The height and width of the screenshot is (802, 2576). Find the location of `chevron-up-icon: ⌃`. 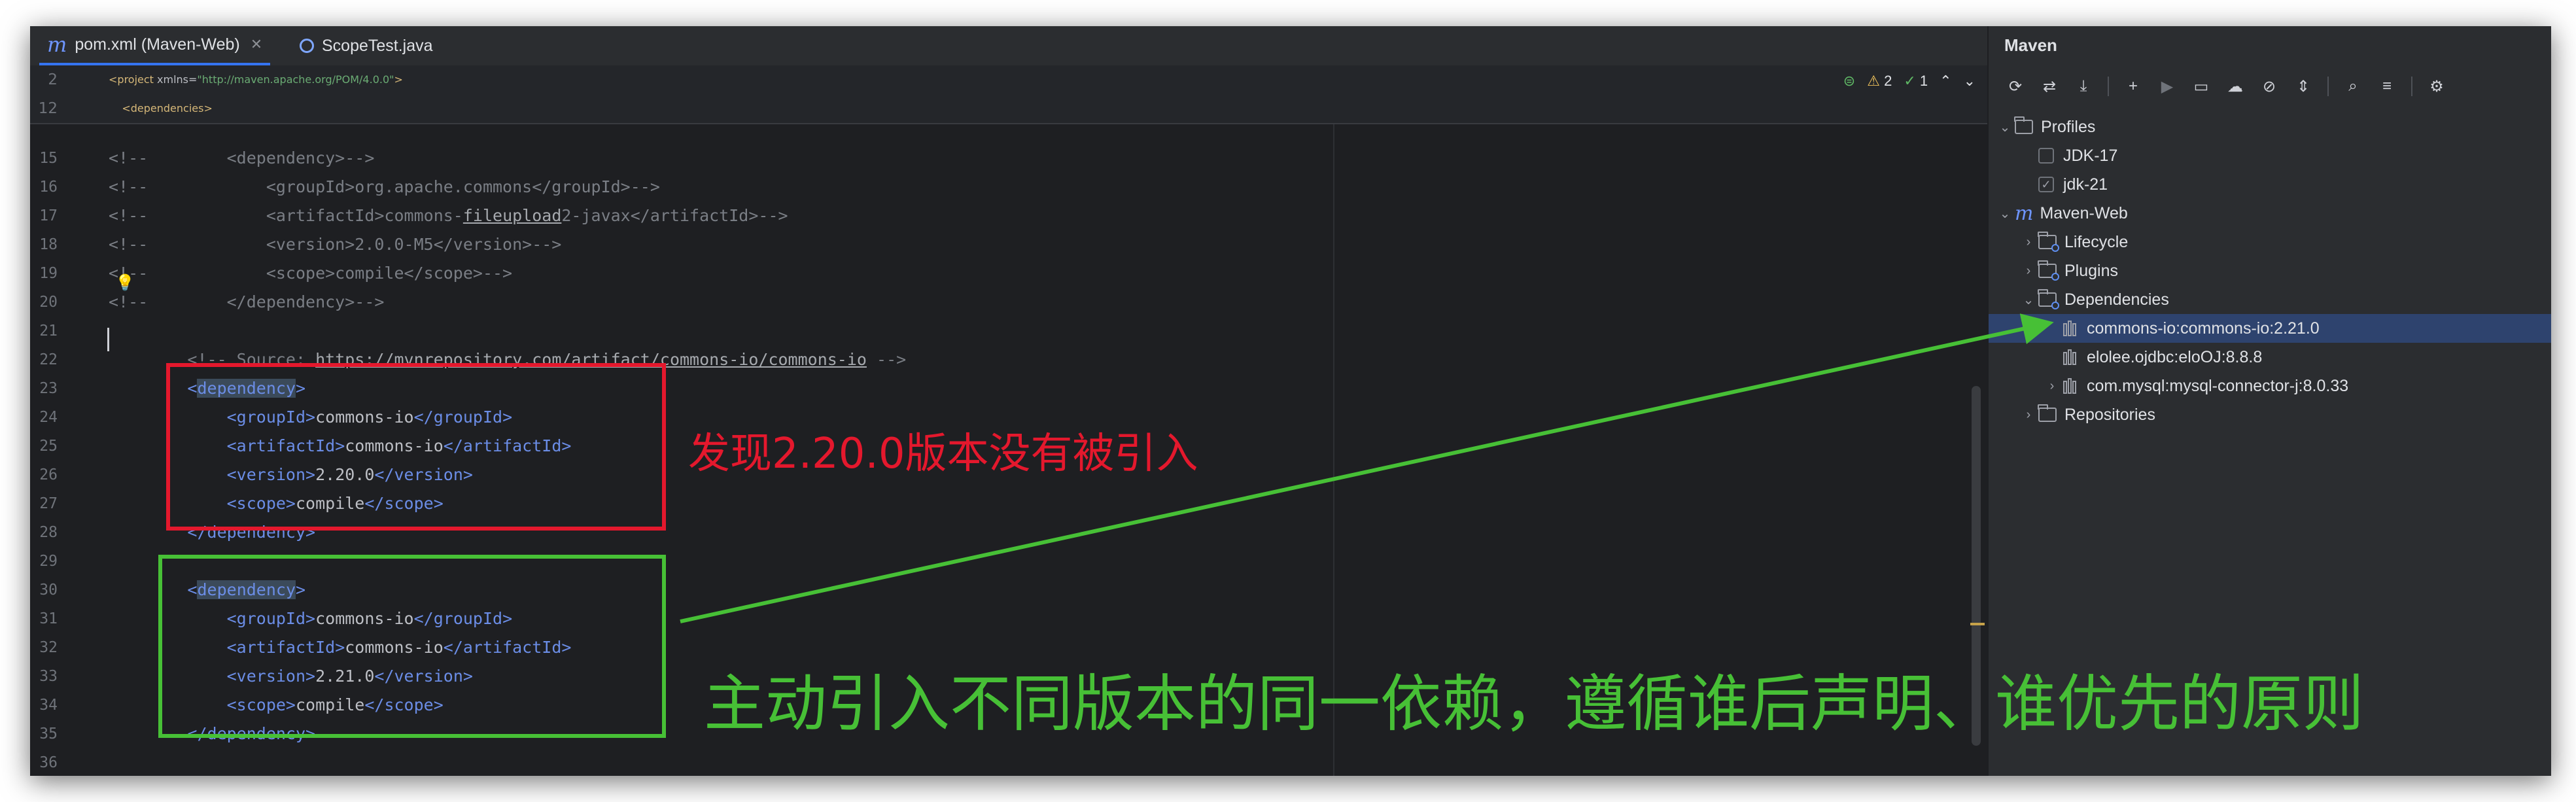

chevron-up-icon: ⌃ is located at coordinates (1945, 81).